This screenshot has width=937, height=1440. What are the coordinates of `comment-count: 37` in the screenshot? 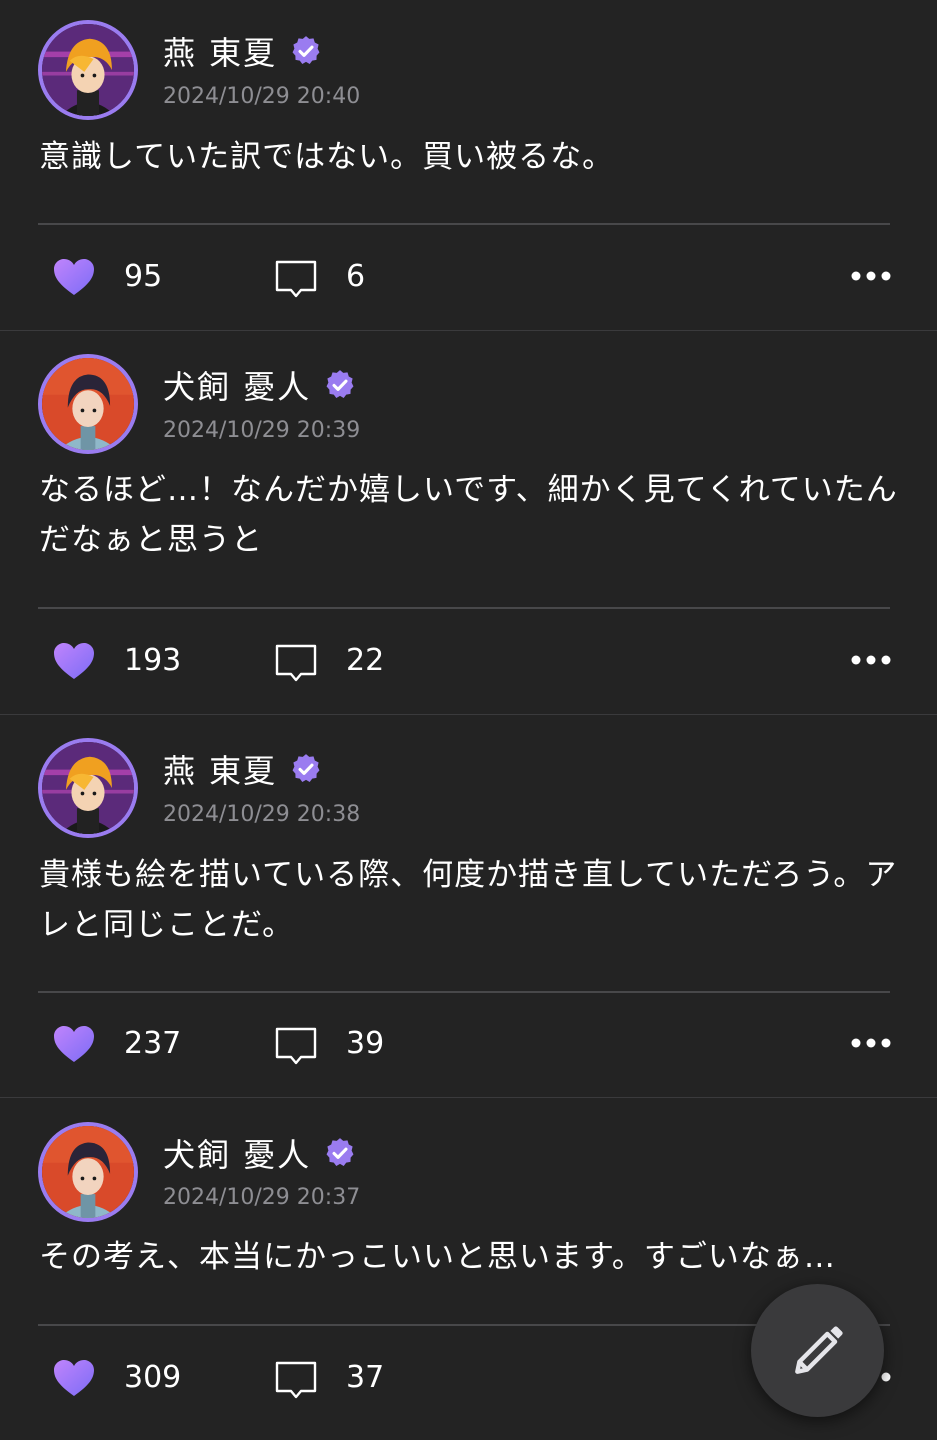 It's located at (365, 1377).